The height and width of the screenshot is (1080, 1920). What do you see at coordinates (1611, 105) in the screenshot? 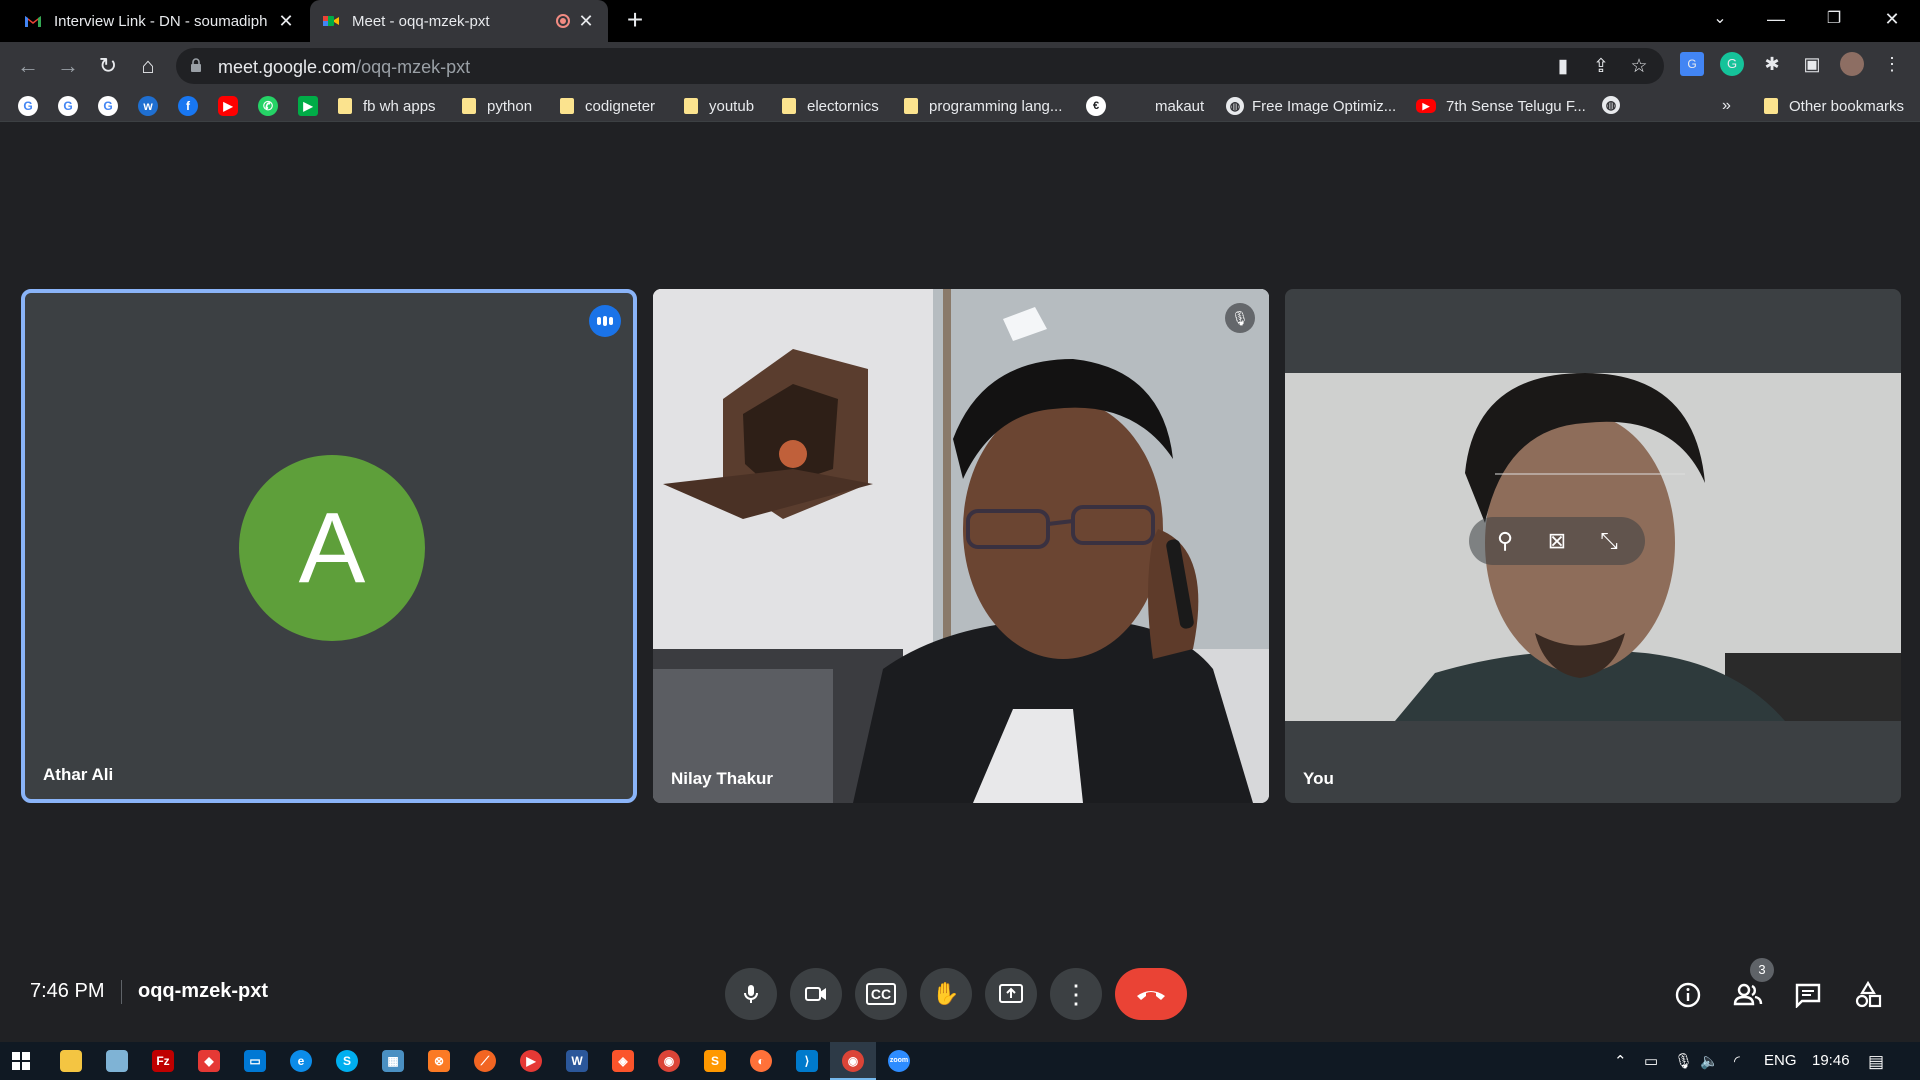
I see `globe-icon: ◍` at bounding box center [1611, 105].